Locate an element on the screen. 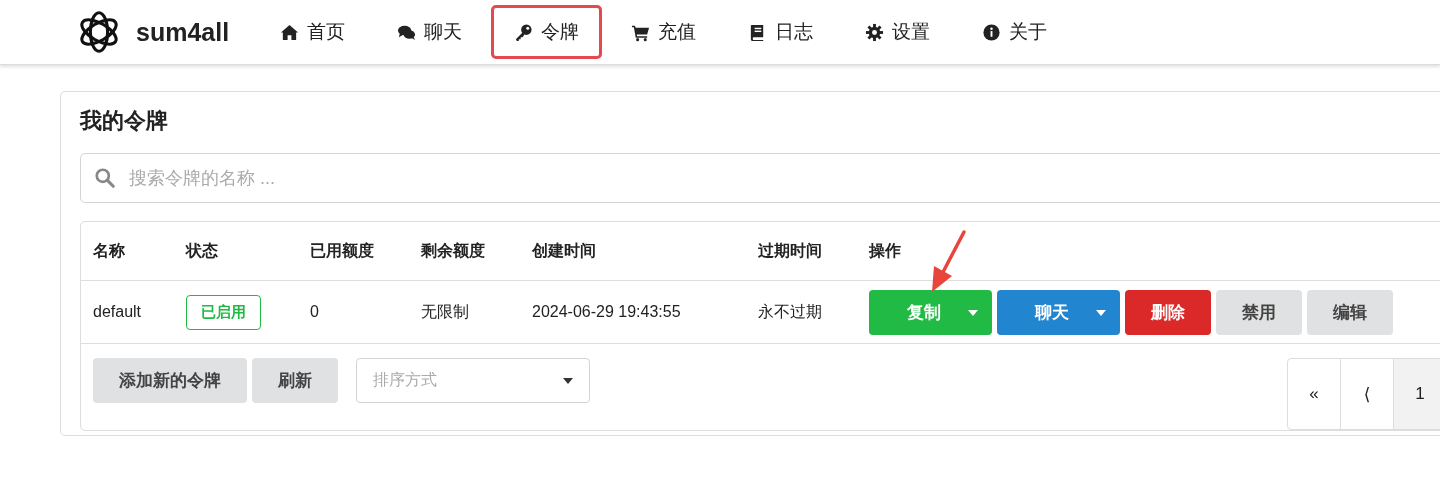  nav-item: 充值 is located at coordinates (664, 32).